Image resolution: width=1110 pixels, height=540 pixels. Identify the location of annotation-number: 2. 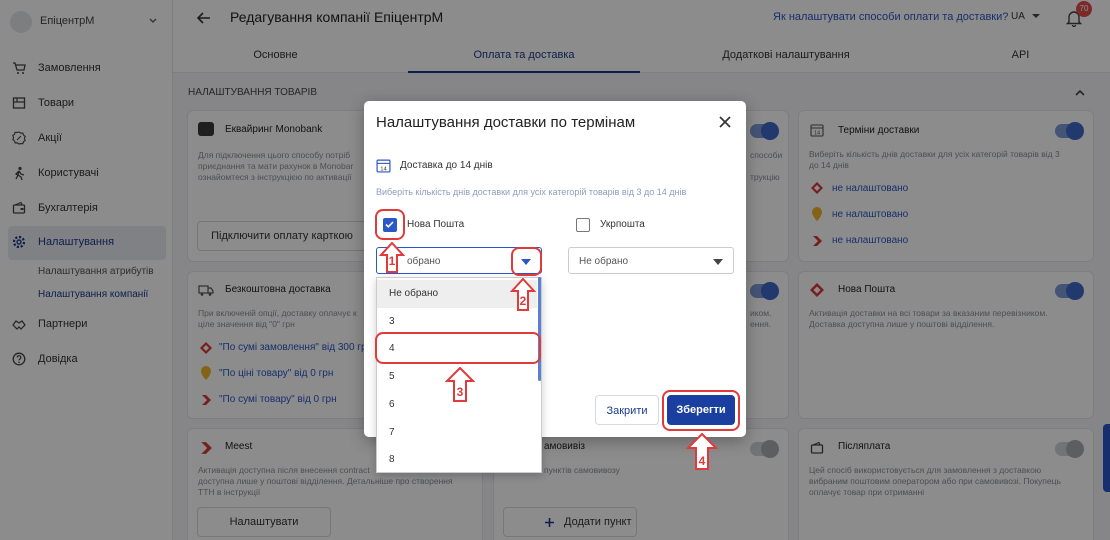
(523, 301).